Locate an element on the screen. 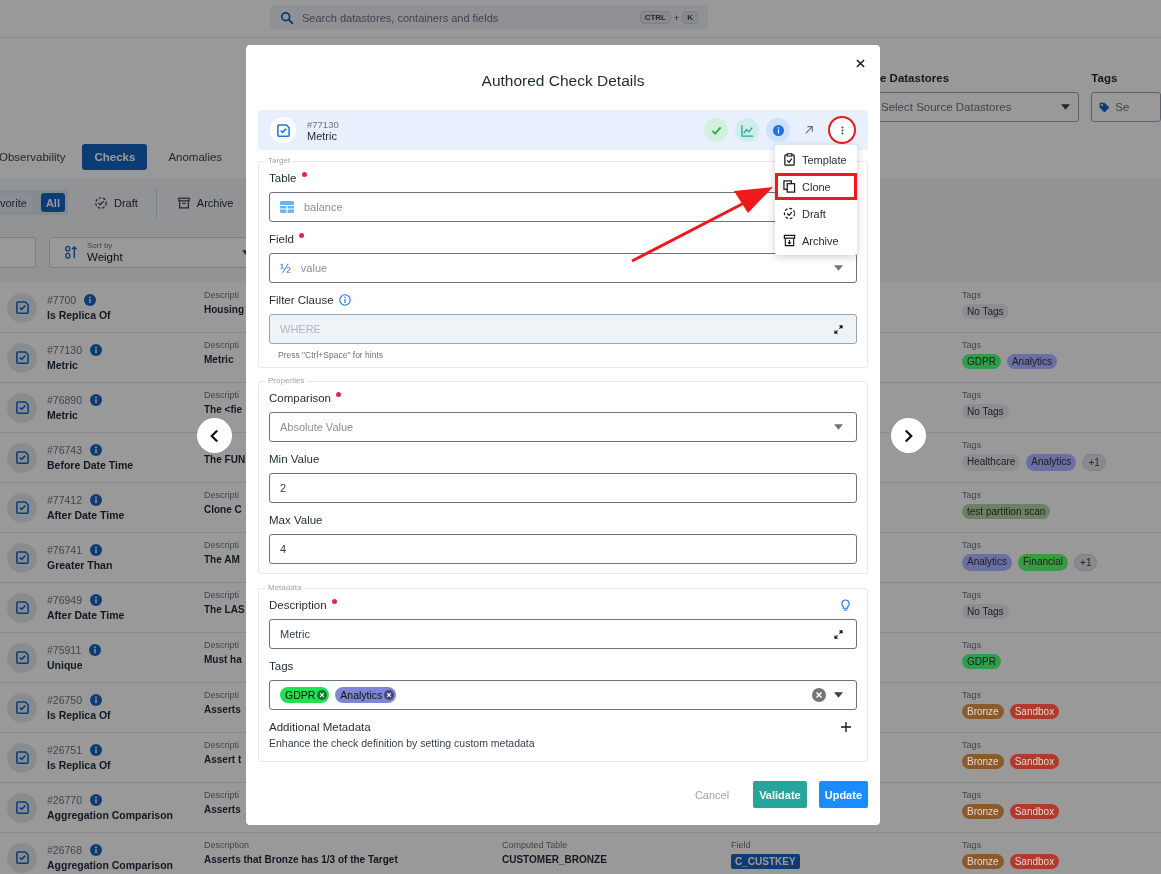  check-id: #77130 is located at coordinates (323, 124).